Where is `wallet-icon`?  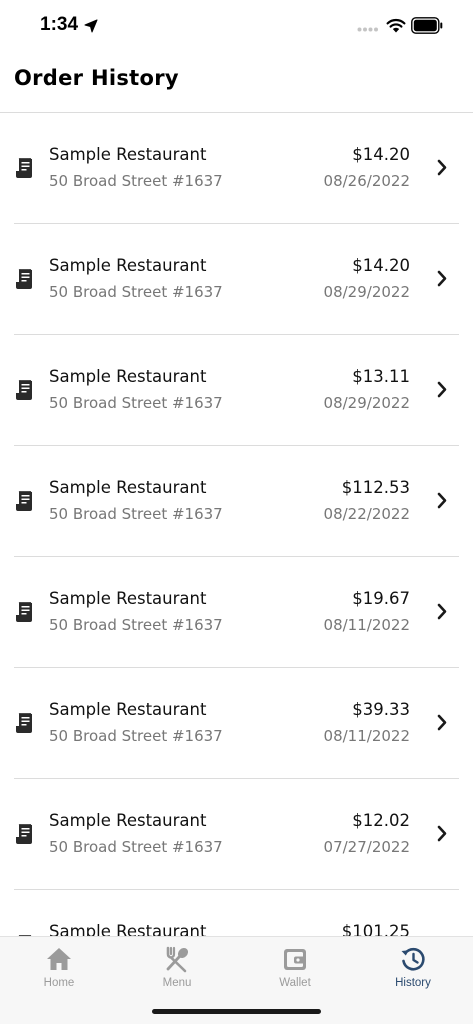
wallet-icon is located at coordinates (295, 959).